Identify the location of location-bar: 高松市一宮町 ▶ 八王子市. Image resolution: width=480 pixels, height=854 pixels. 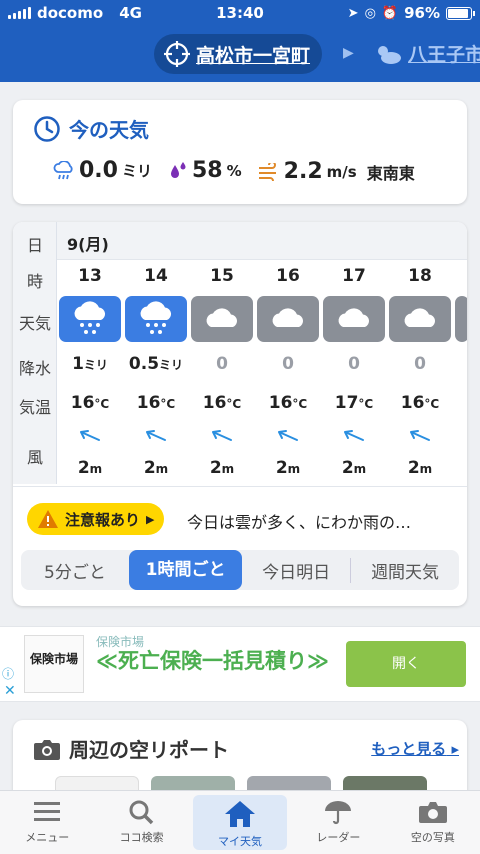
(240, 54).